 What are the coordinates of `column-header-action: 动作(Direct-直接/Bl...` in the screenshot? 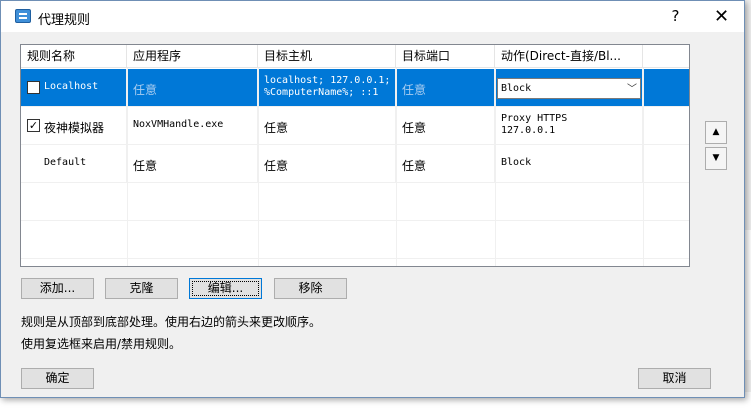 It's located at (569, 56).